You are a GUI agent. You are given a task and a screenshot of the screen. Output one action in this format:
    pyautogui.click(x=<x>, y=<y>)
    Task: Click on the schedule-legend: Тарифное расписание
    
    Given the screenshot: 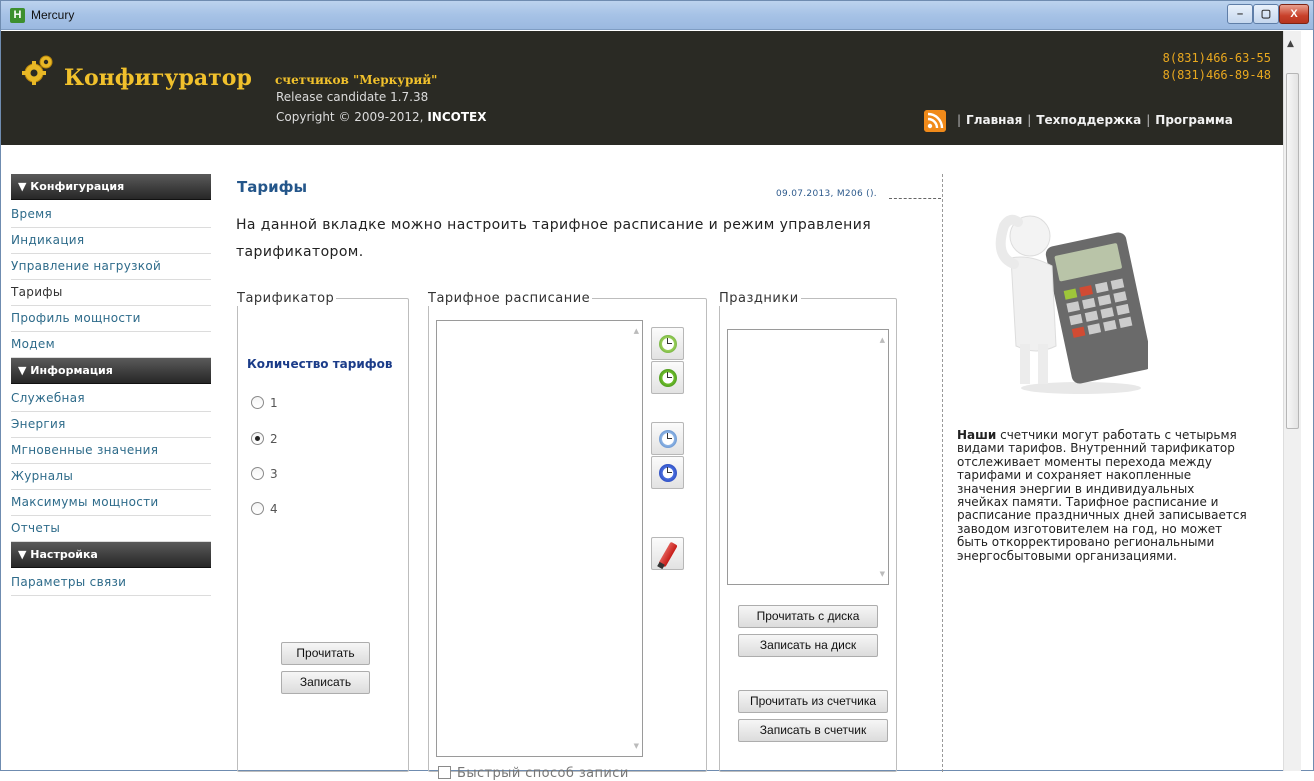 What is the action you would take?
    pyautogui.click(x=509, y=298)
    